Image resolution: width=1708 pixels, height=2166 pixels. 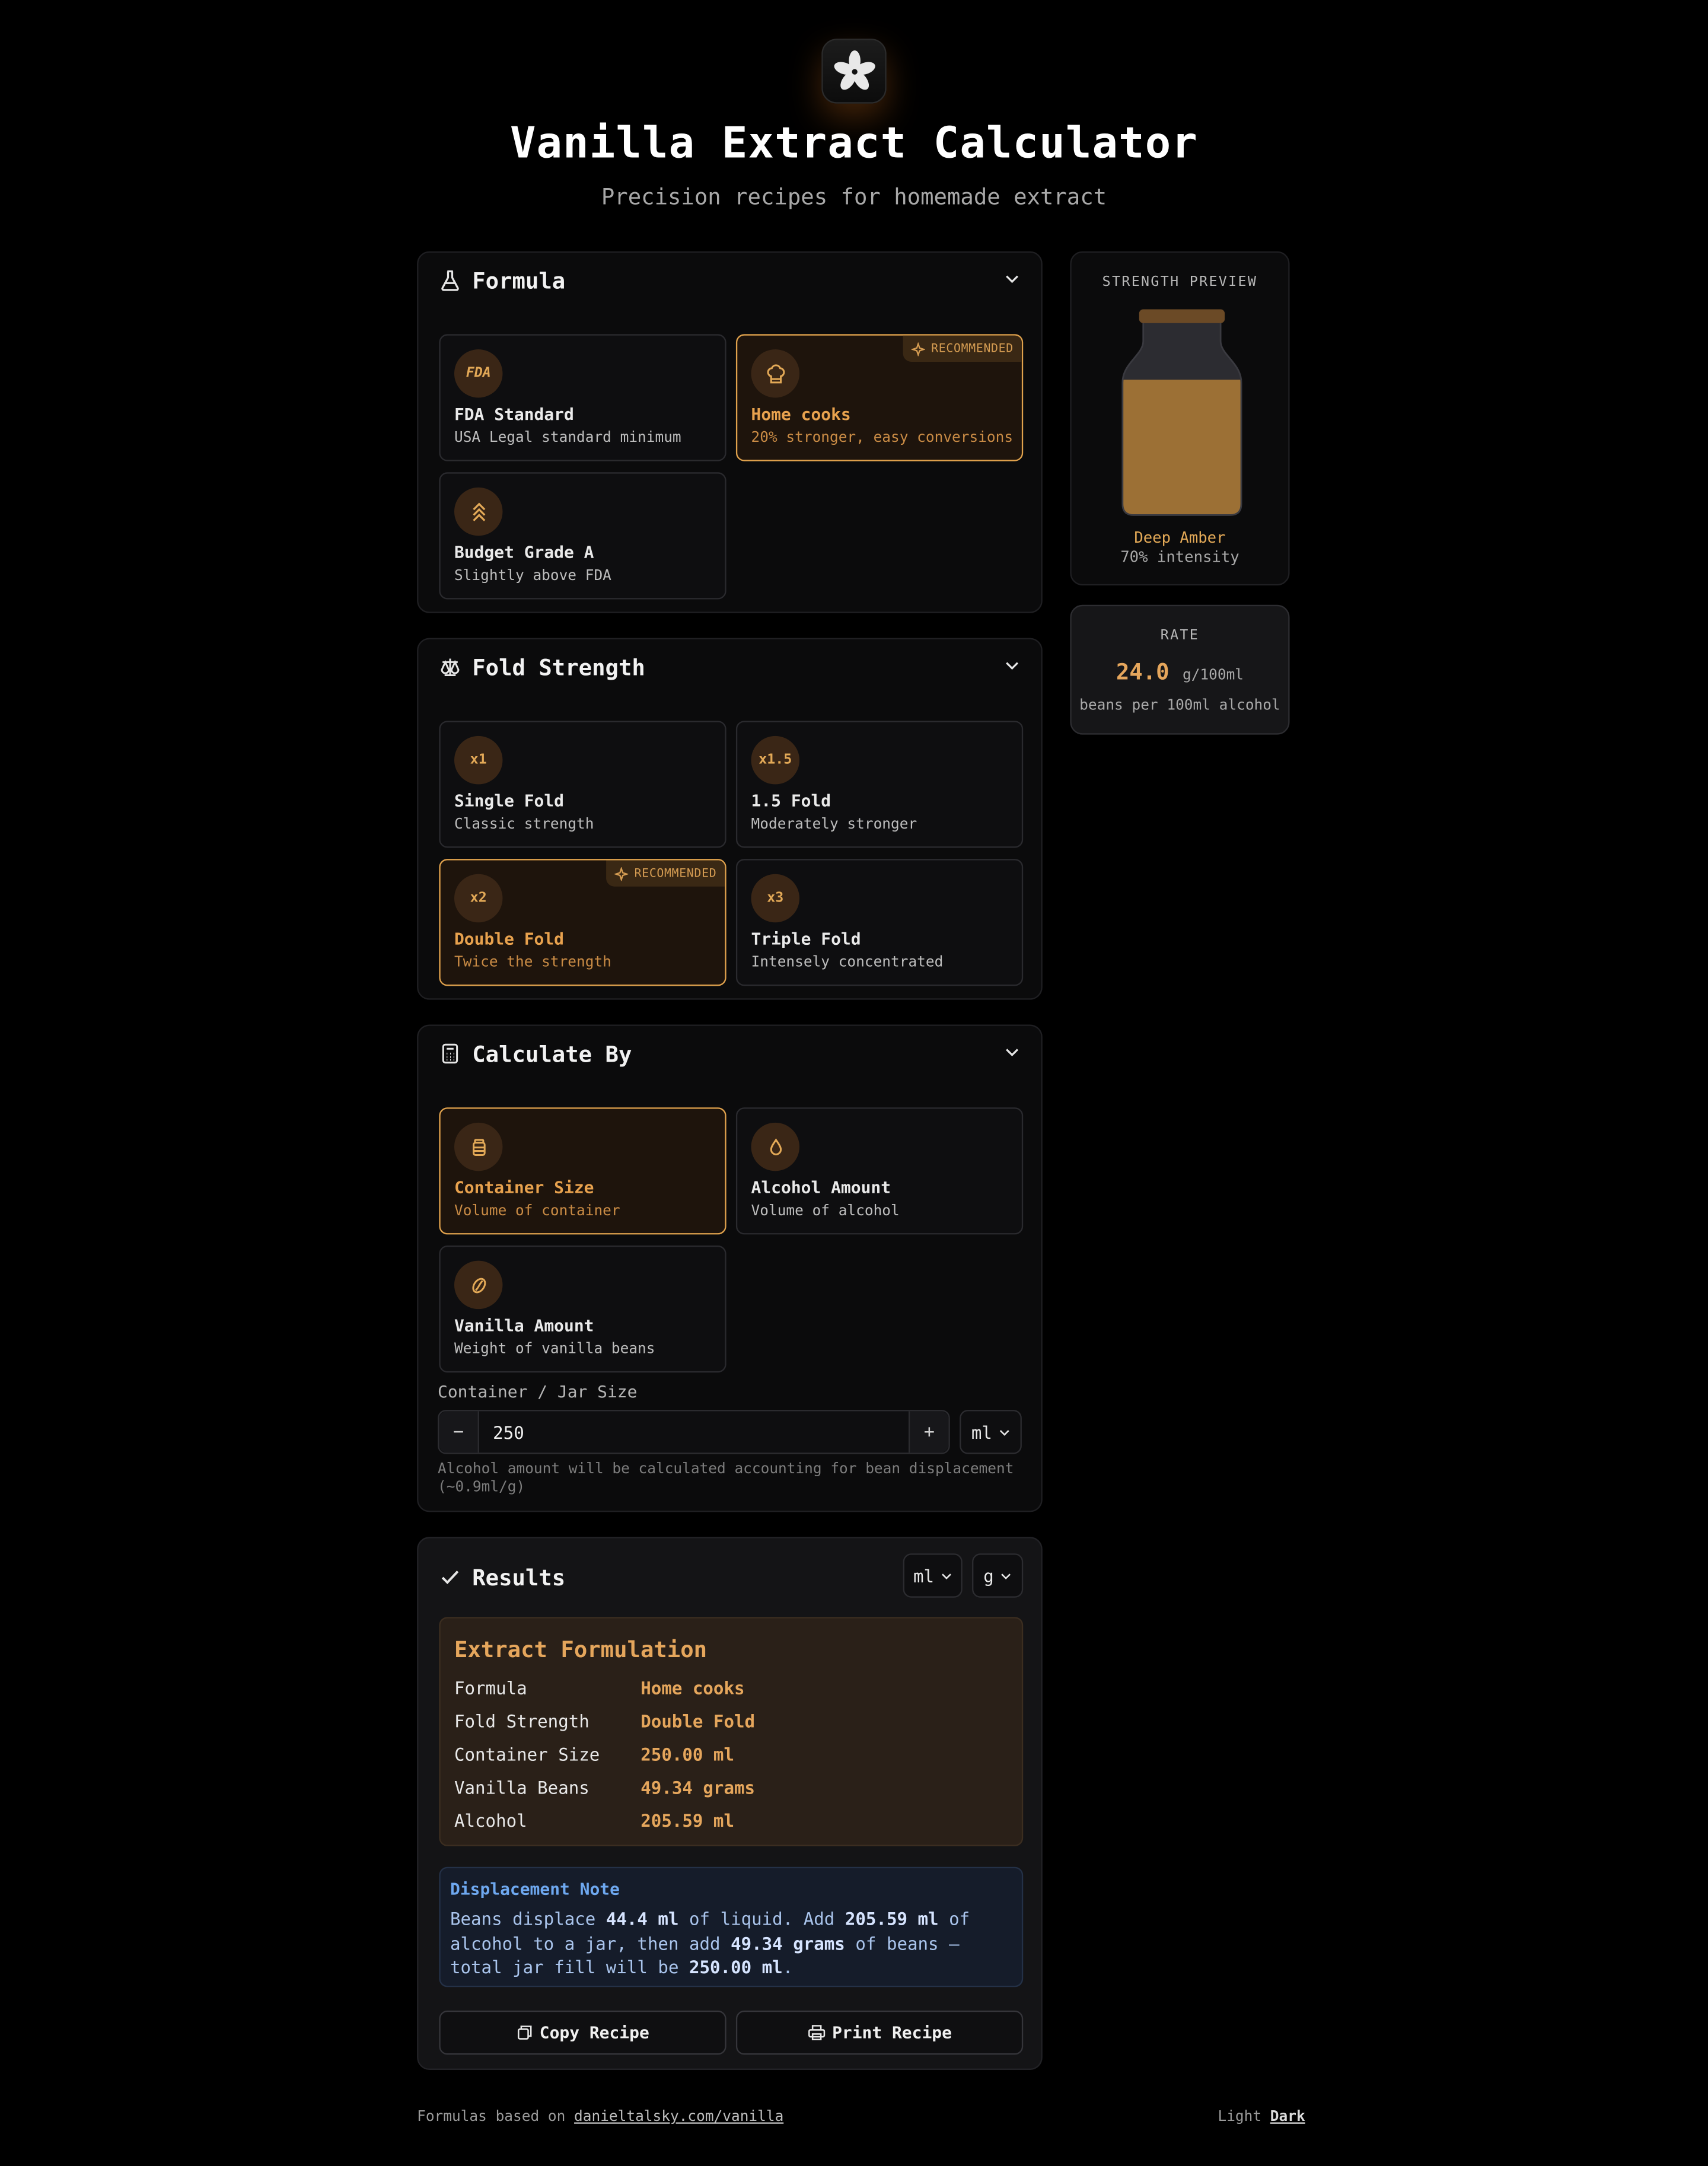 What do you see at coordinates (479, 1285) in the screenshot?
I see `bean-icon` at bounding box center [479, 1285].